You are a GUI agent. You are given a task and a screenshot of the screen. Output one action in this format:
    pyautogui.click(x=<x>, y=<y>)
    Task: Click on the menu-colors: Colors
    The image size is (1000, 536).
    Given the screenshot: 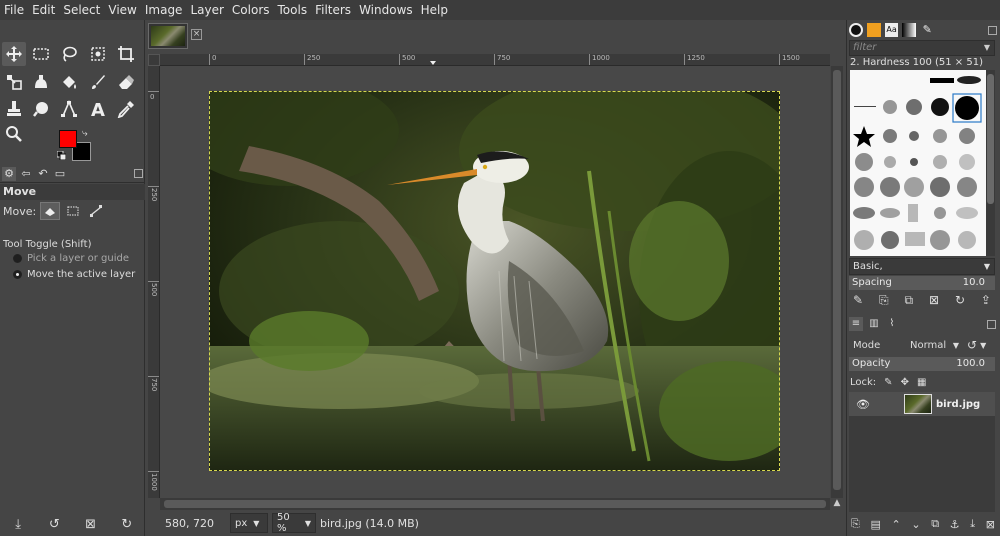 What is the action you would take?
    pyautogui.click(x=251, y=10)
    